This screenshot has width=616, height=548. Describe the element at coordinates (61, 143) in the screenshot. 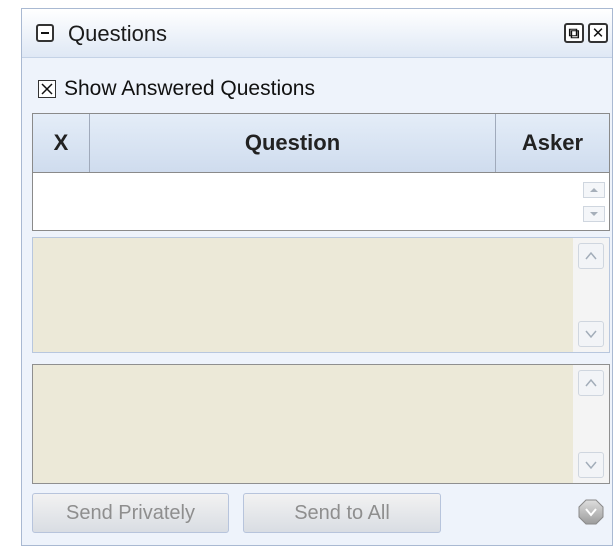

I see `column-header-x: X` at that location.